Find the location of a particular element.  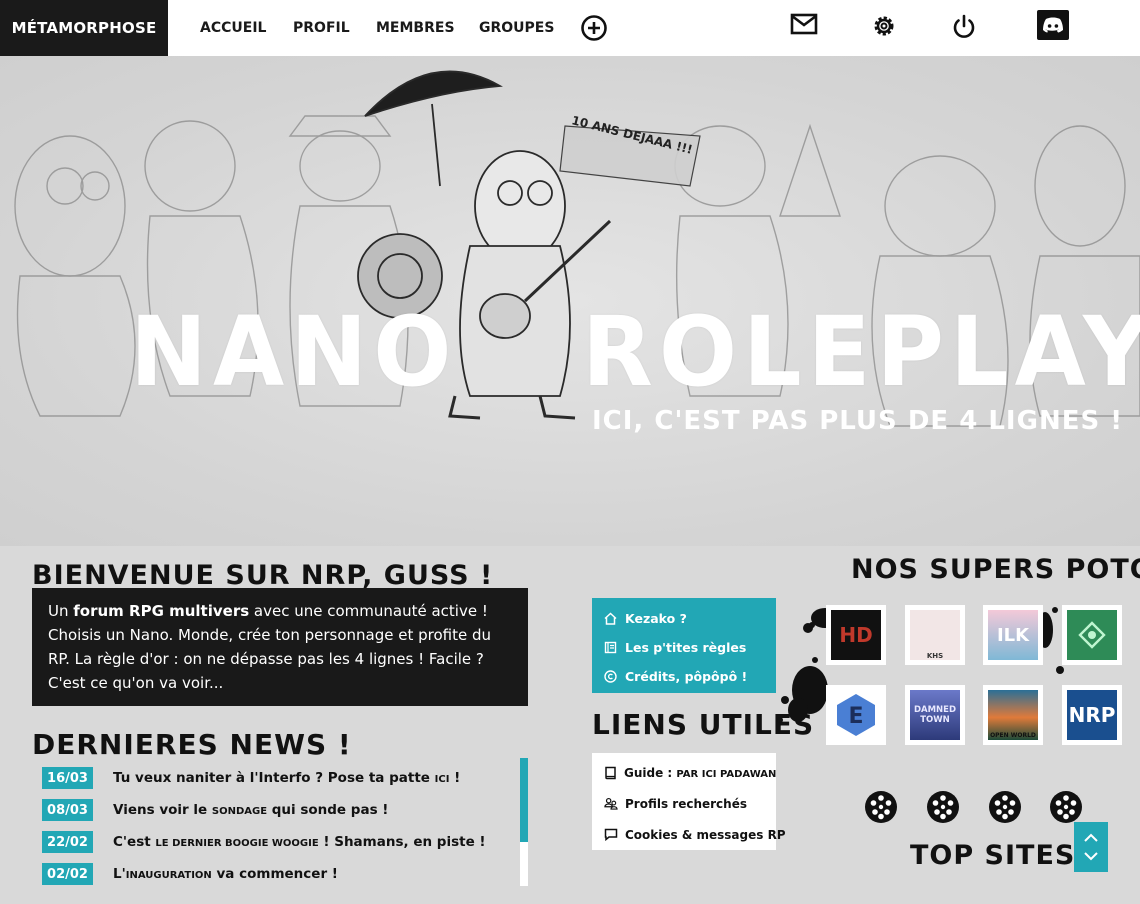

partner-logo: DAMNED TOWN is located at coordinates (935, 715).